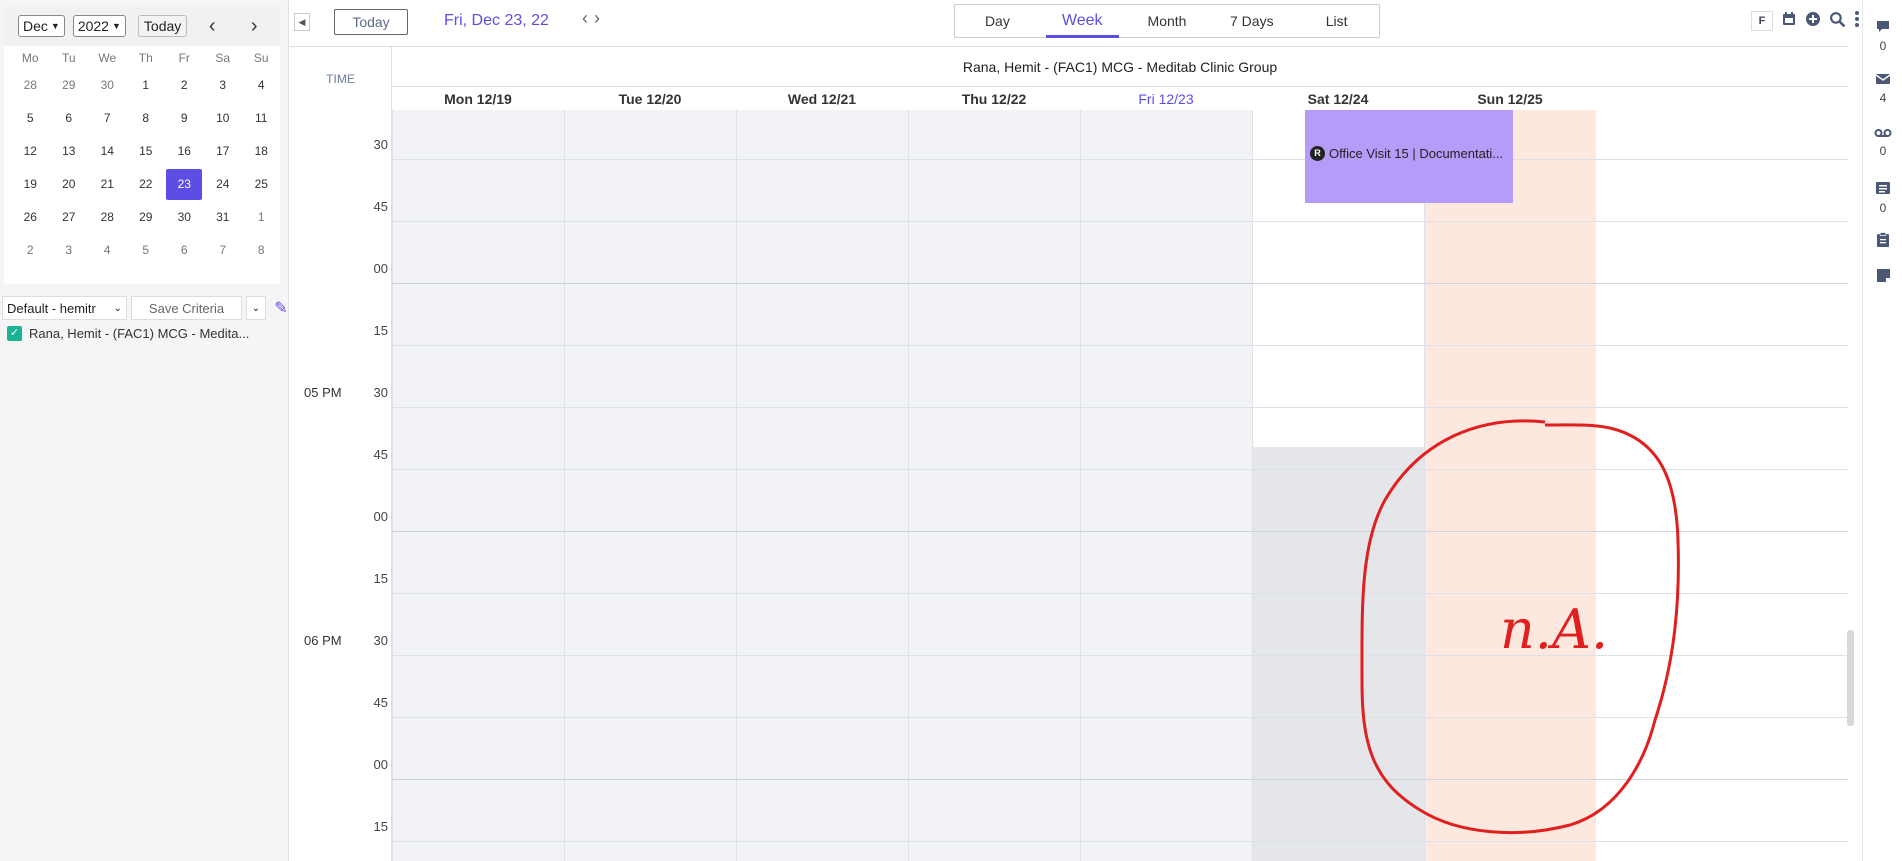 Image resolution: width=1902 pixels, height=861 pixels. Describe the element at coordinates (1850, 678) in the screenshot. I see `vertical-scrollbar-thumb` at that location.